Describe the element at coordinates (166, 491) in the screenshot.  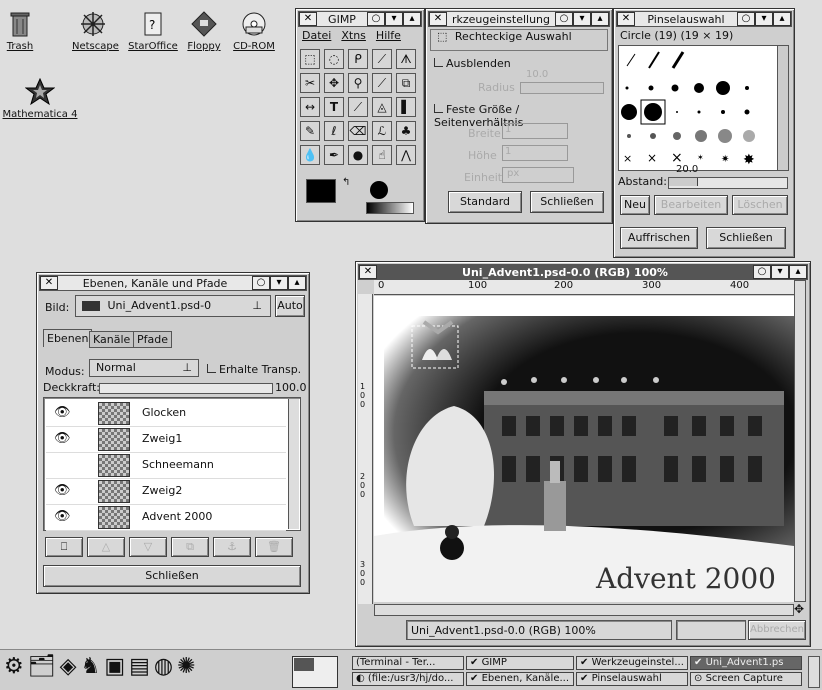
I see `layer-row: 👁 Zweig2` at that location.